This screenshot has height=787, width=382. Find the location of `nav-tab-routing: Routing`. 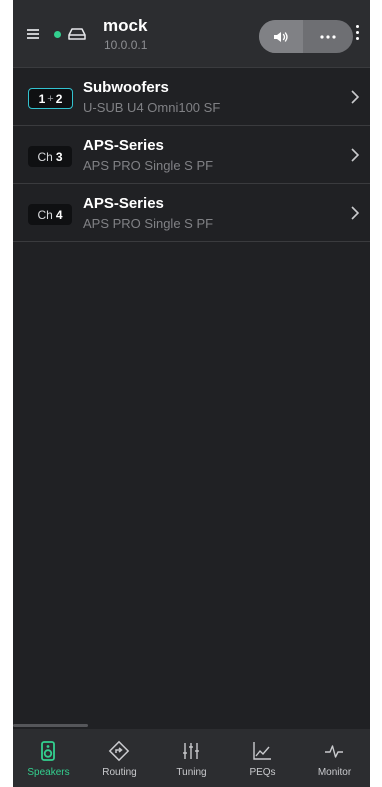

nav-tab-routing: Routing is located at coordinates (119, 758).